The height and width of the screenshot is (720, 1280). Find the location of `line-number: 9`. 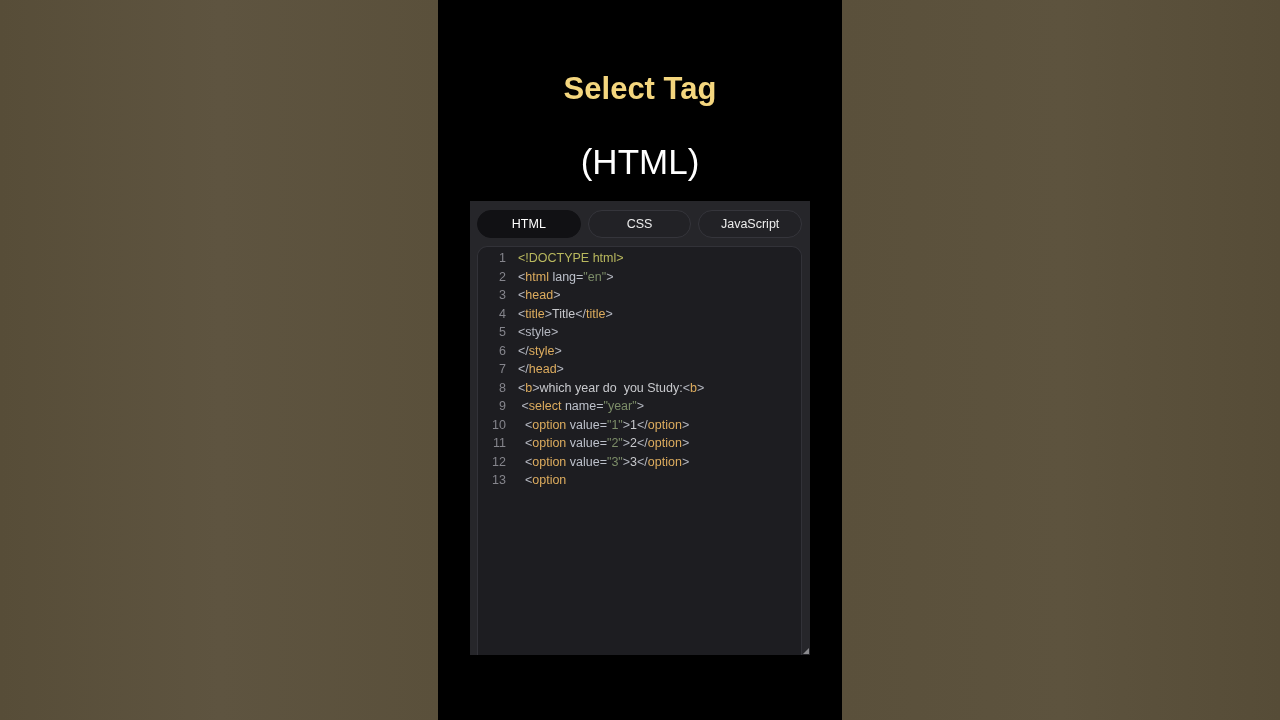

line-number: 9 is located at coordinates (502, 406).